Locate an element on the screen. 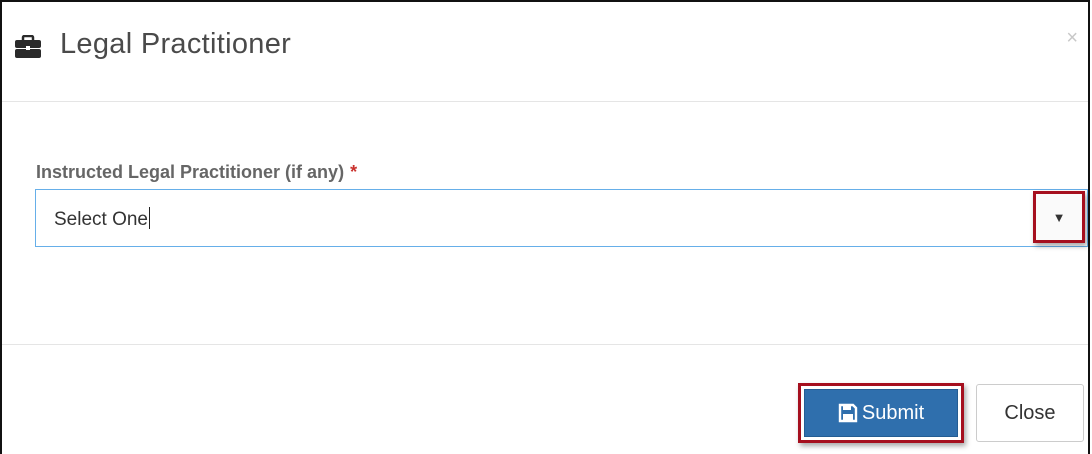 The height and width of the screenshot is (454, 1092). legal-practitioner-select: Select One ▼ is located at coordinates (561, 218).